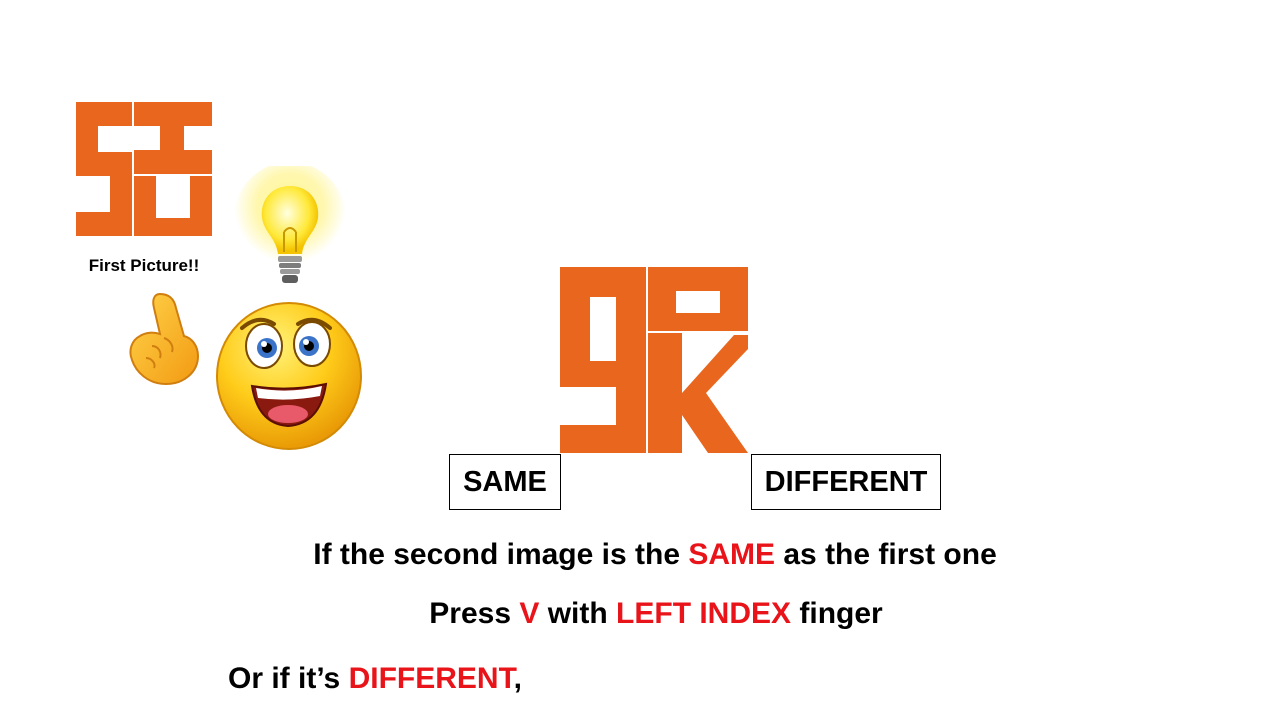 The width and height of the screenshot is (1280, 720). Describe the element at coordinates (144, 169) in the screenshot. I see `first-picture-glyph` at that location.